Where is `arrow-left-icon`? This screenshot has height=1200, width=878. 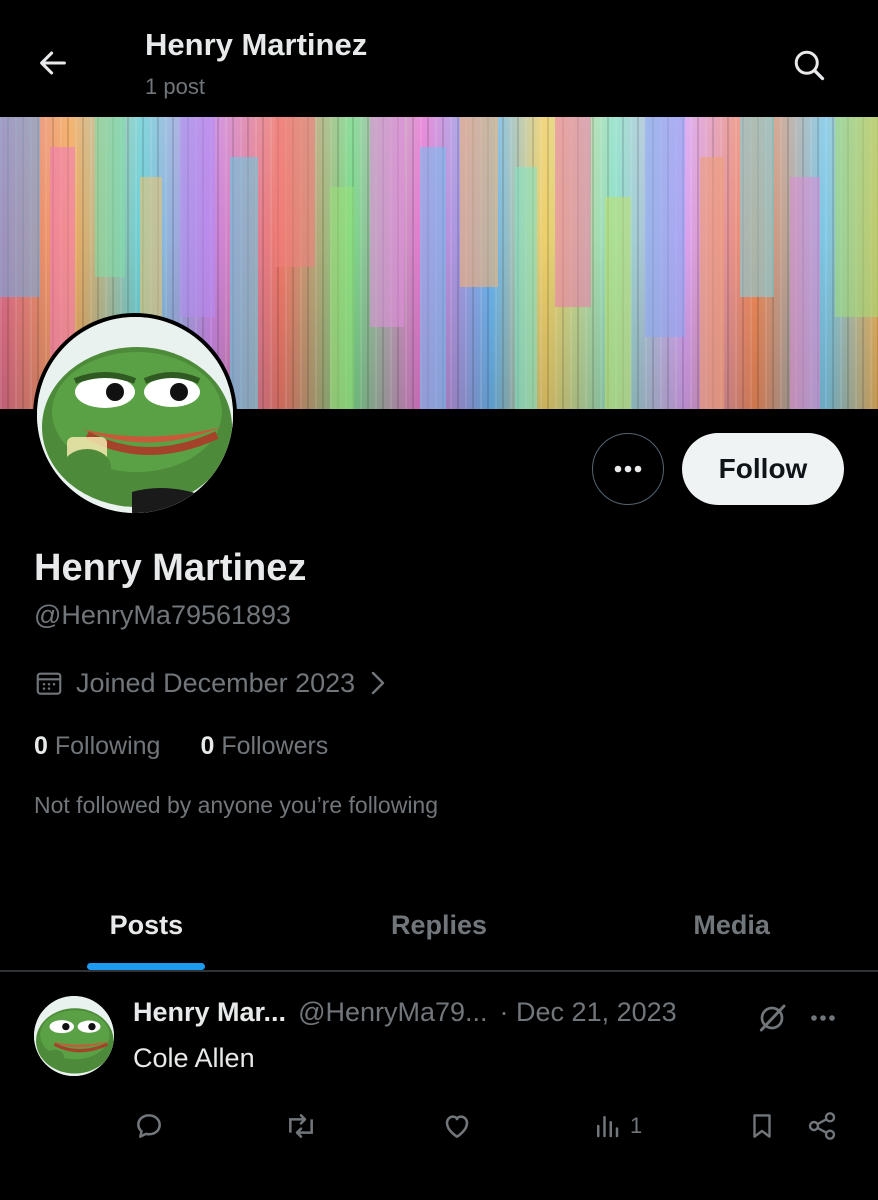
arrow-left-icon is located at coordinates (53, 63).